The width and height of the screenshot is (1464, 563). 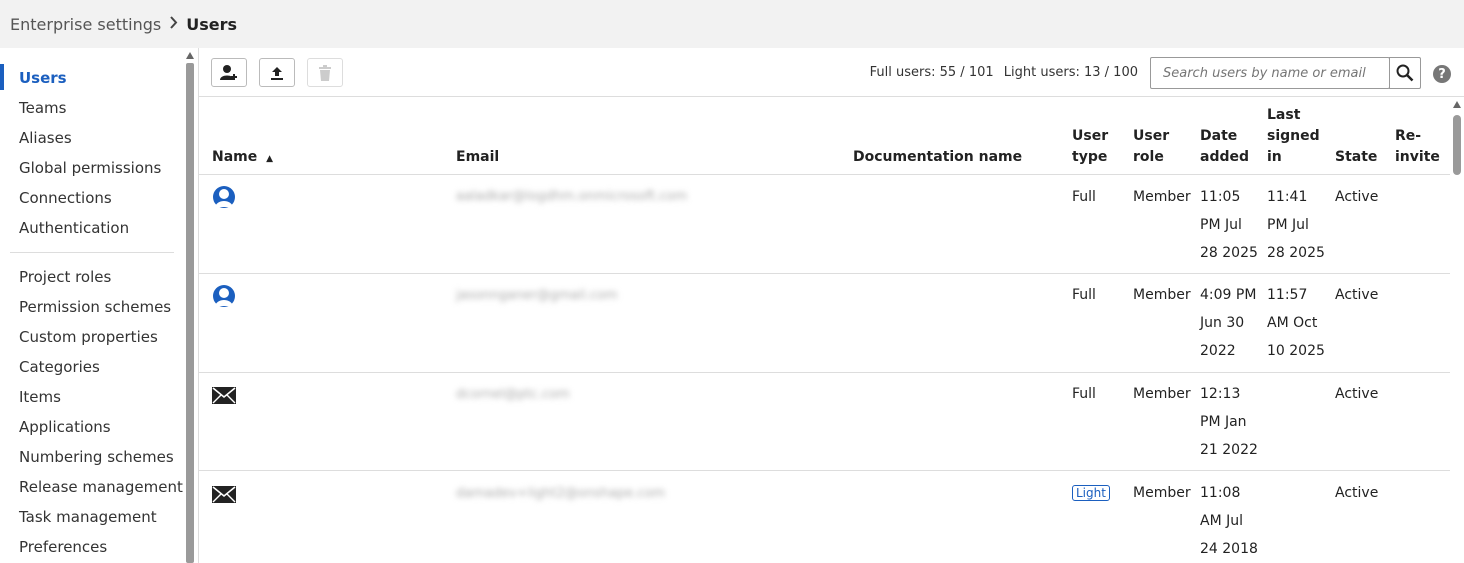 What do you see at coordinates (45, 138) in the screenshot?
I see `sidebar-item-aliases: Aliases` at bounding box center [45, 138].